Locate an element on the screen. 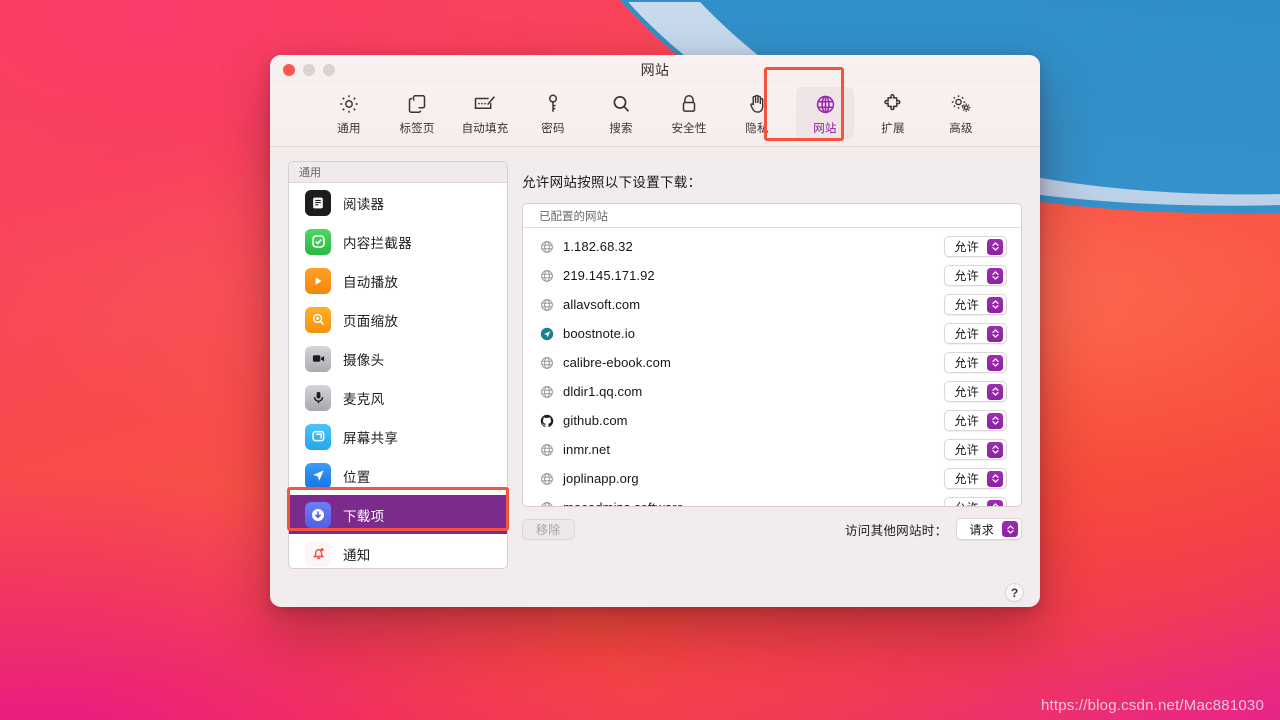  toolbar-item-label: 标签页 is located at coordinates (417, 129).